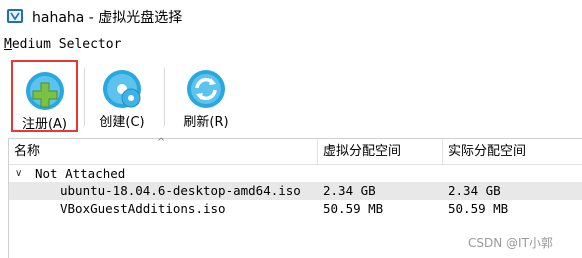  I want to click on register-button: 注册(A), so click(44, 96).